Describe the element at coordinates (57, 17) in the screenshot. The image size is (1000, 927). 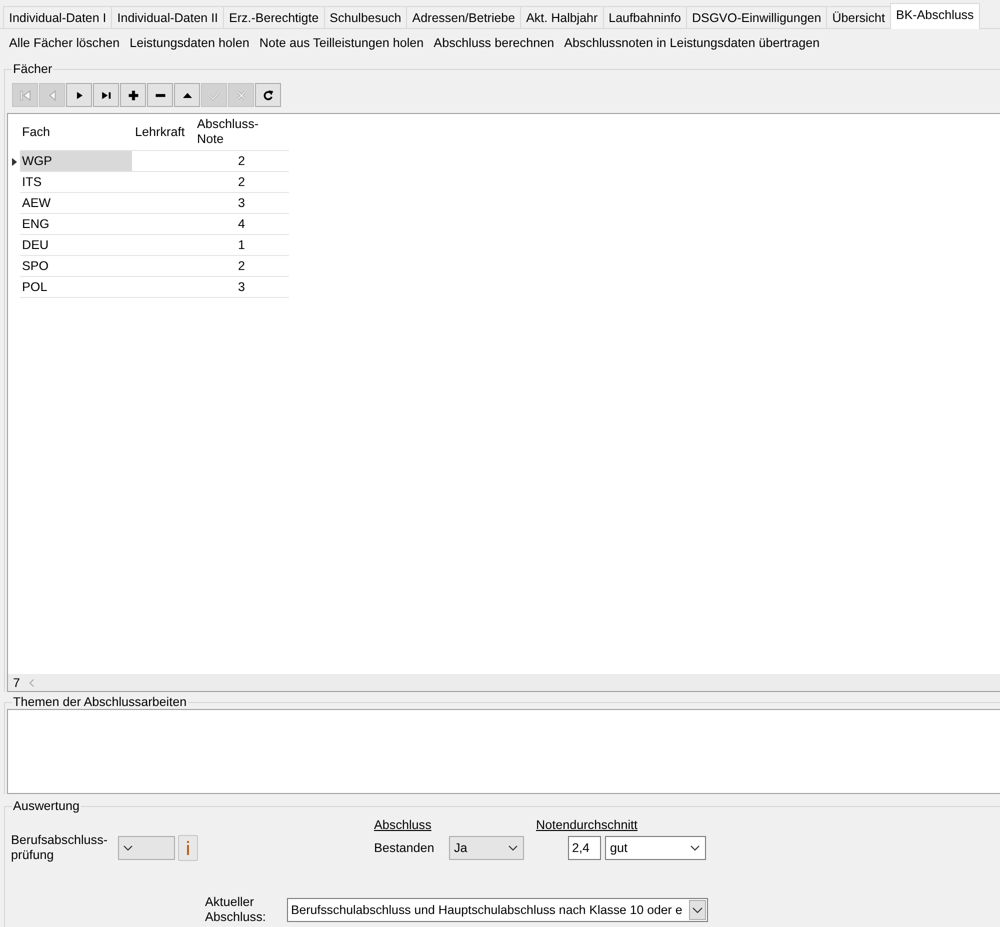
I see `tab: Individual-Daten I` at that location.